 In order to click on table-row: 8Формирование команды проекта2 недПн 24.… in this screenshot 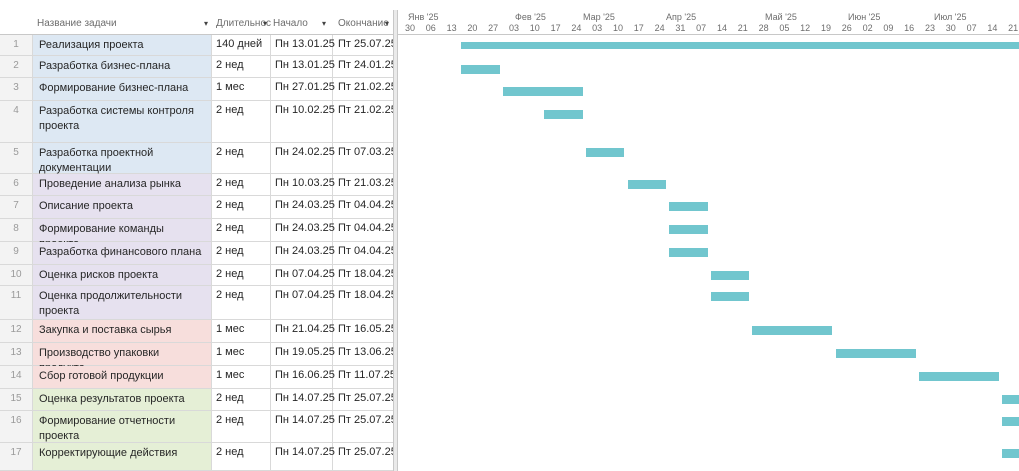, I will do `click(198, 234)`.